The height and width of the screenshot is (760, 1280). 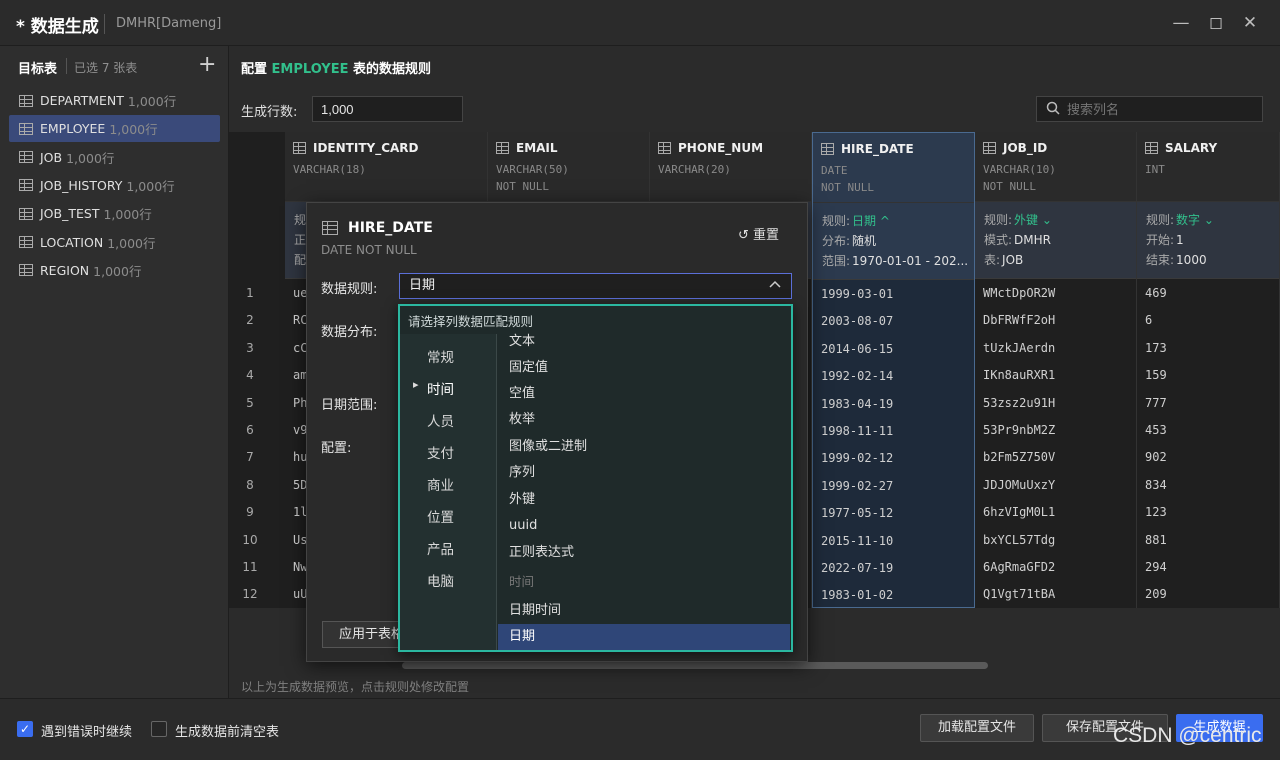 I want to click on close-icon: ✕, so click(x=1250, y=23).